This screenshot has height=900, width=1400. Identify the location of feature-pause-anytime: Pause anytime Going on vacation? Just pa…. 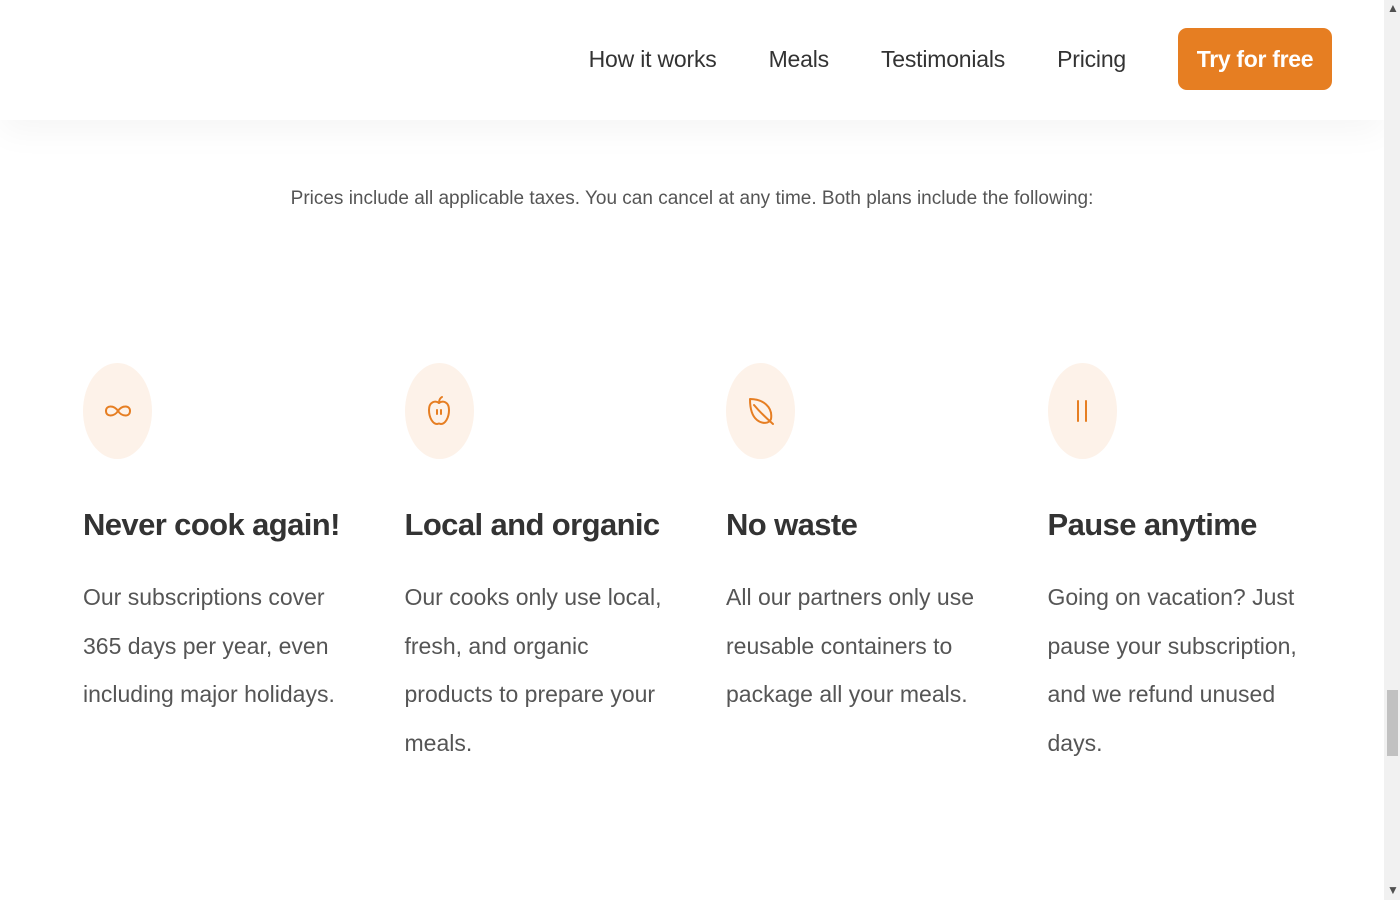
(1208, 565).